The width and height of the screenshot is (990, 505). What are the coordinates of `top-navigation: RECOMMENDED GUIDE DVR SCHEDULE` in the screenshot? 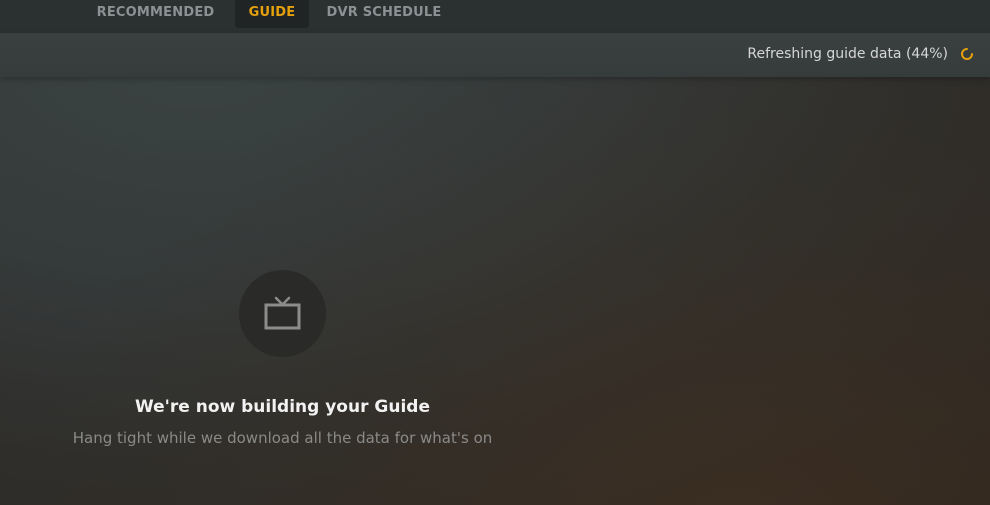 It's located at (495, 16).